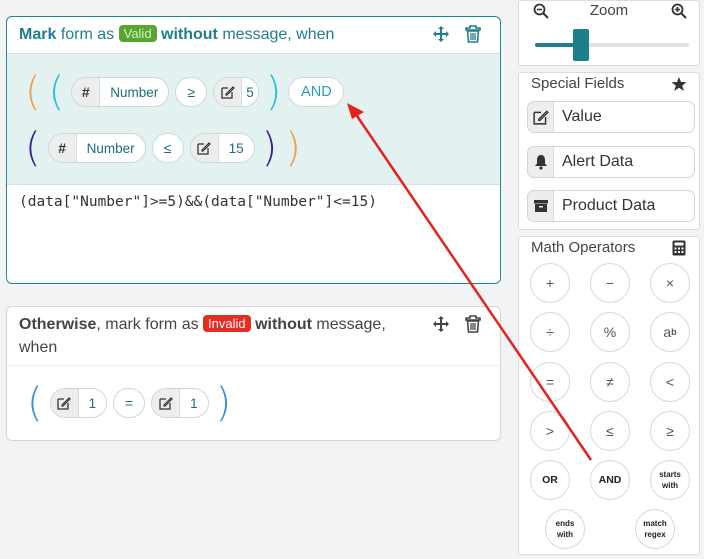 Image resolution: width=704 pixels, height=559 pixels. Describe the element at coordinates (581, 45) in the screenshot. I see `zoom-slider-handle` at that location.